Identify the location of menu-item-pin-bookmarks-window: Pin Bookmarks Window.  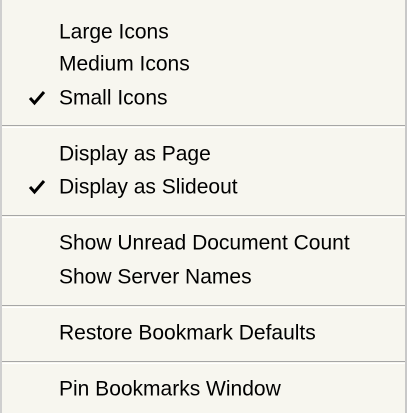
(203, 389).